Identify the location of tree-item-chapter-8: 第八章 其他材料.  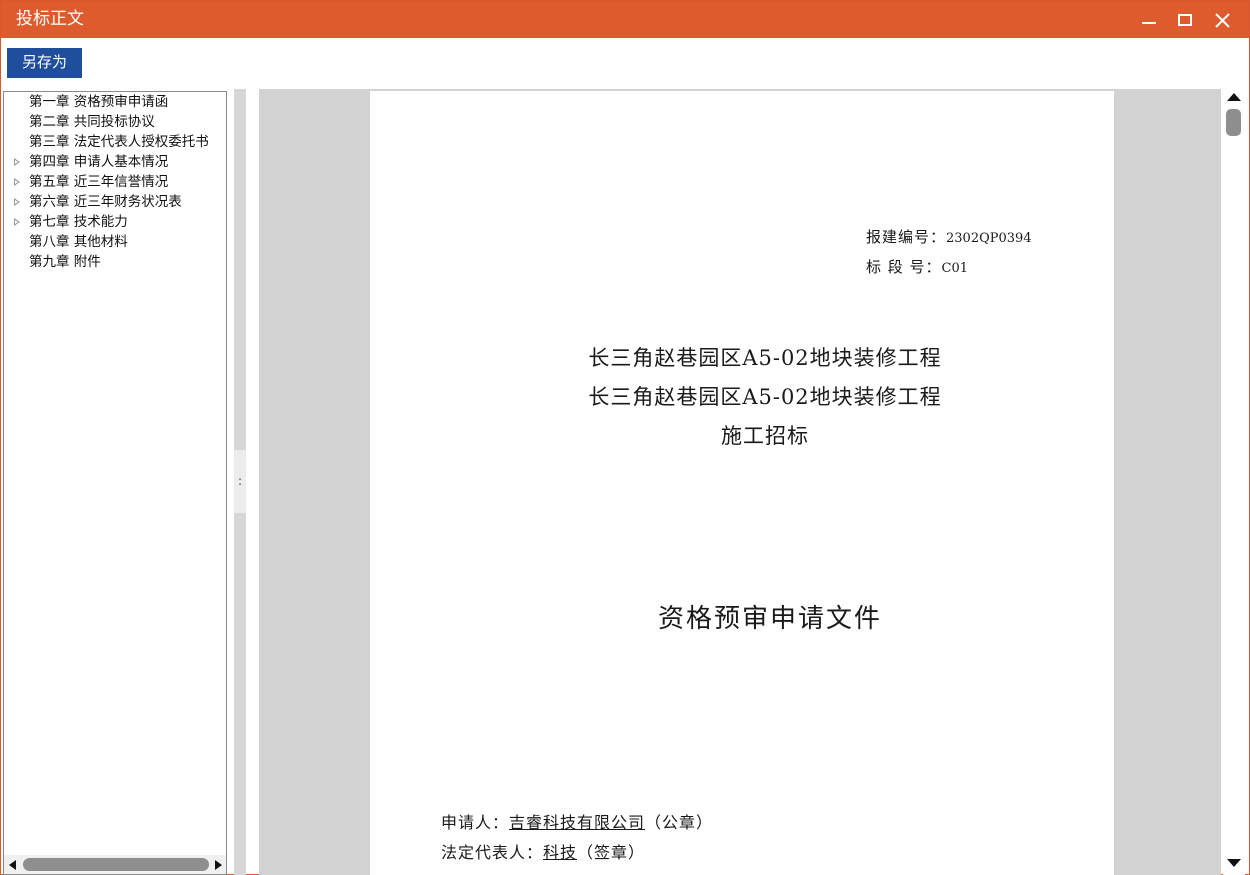
(115, 242).